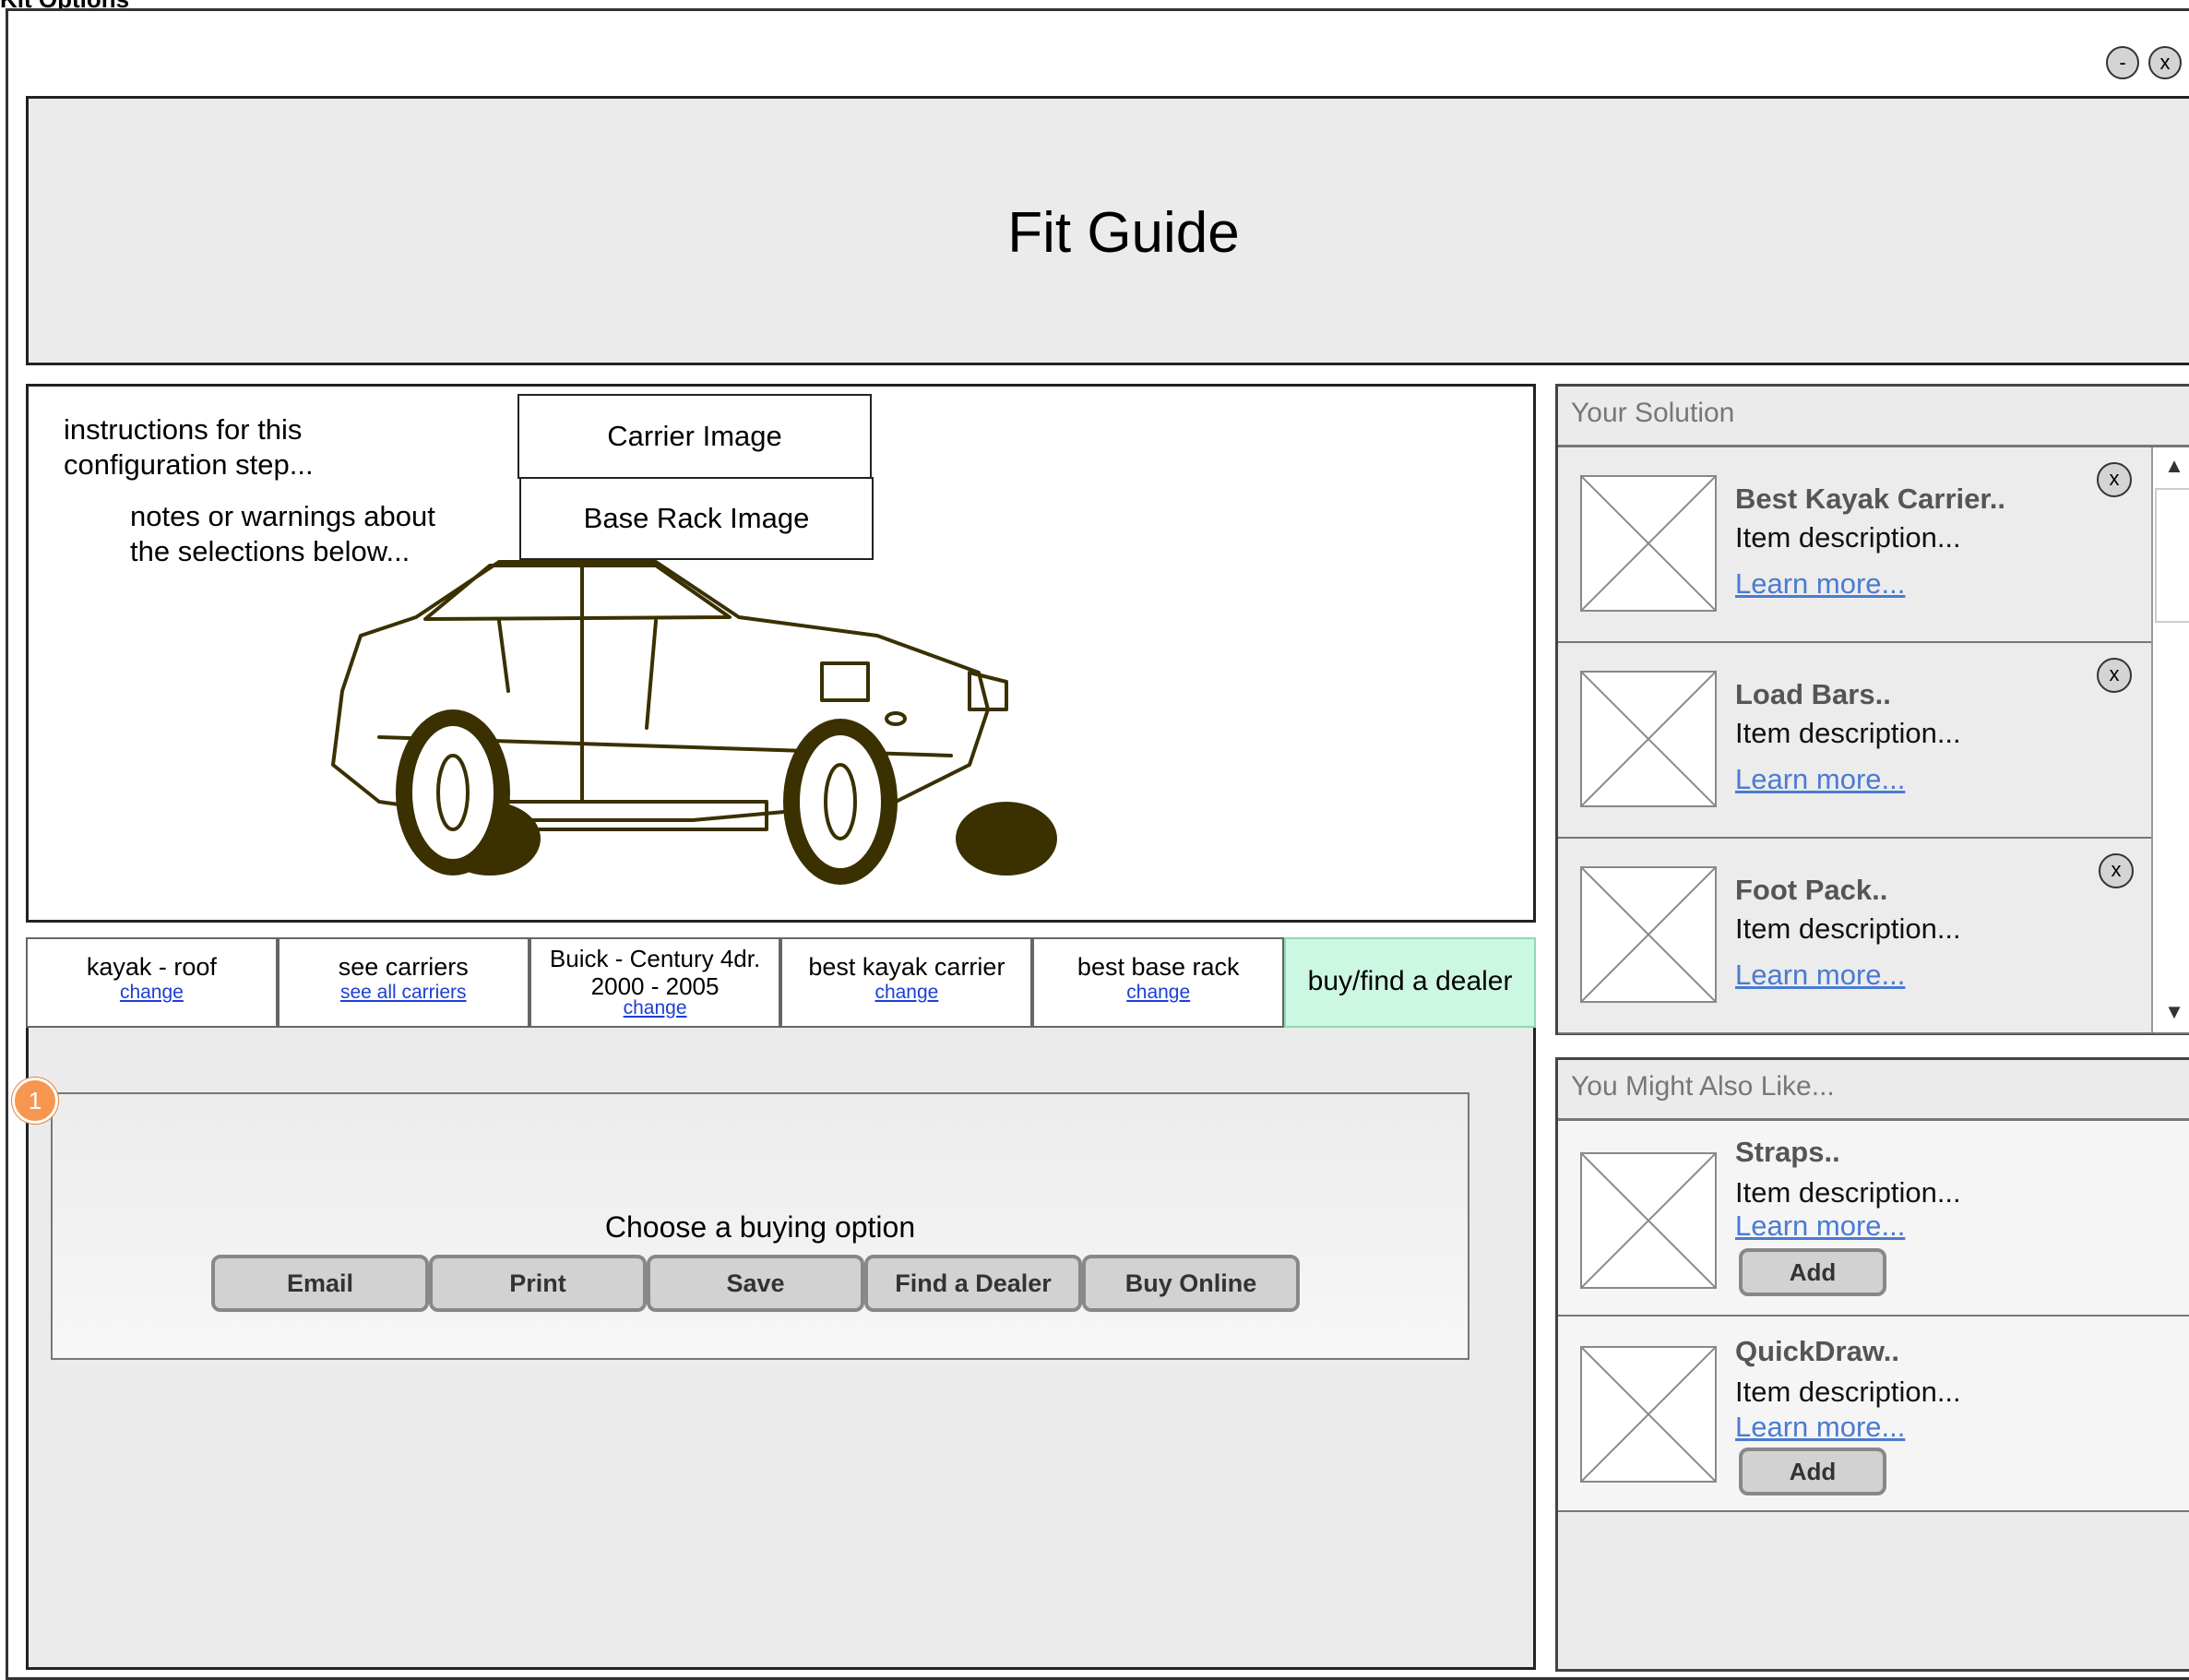 This screenshot has width=2189, height=1680. What do you see at coordinates (2171, 467) in the screenshot?
I see `up-arrow-icon: ▲` at bounding box center [2171, 467].